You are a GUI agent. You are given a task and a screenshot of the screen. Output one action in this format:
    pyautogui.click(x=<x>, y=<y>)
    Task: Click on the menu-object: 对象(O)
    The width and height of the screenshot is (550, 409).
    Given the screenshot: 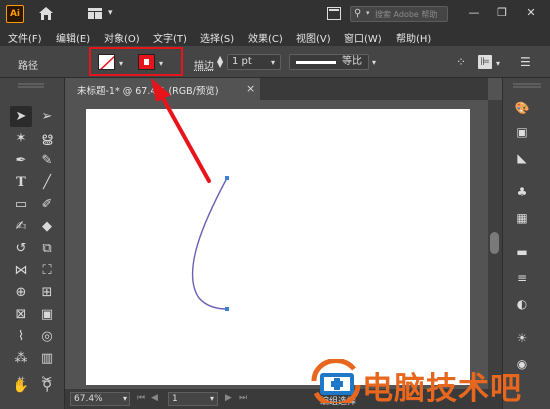 What is the action you would take?
    pyautogui.click(x=122, y=37)
    